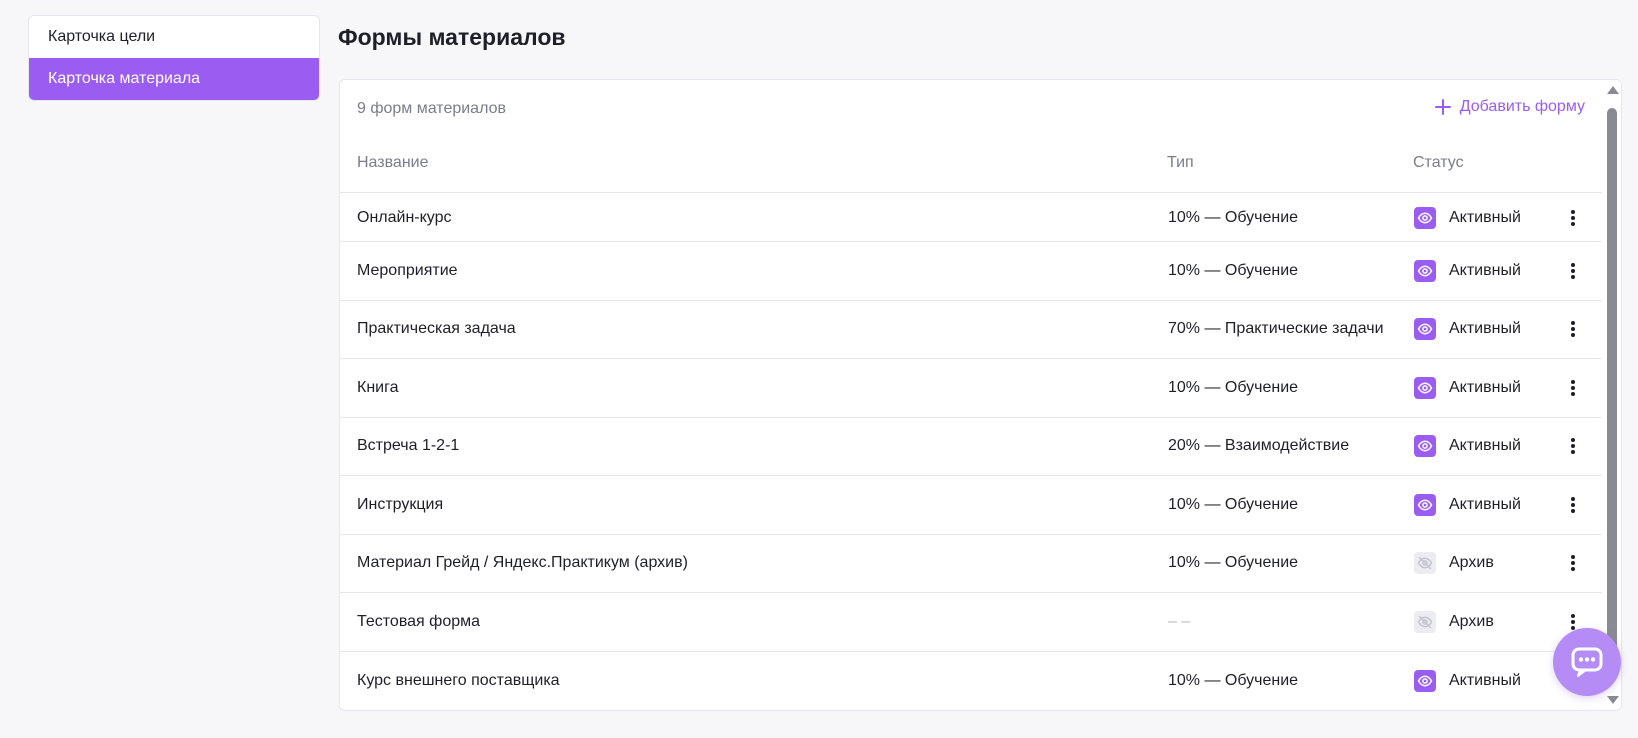  Describe the element at coordinates (436, 329) in the screenshot. I see `row-name: Практическая задача` at that location.